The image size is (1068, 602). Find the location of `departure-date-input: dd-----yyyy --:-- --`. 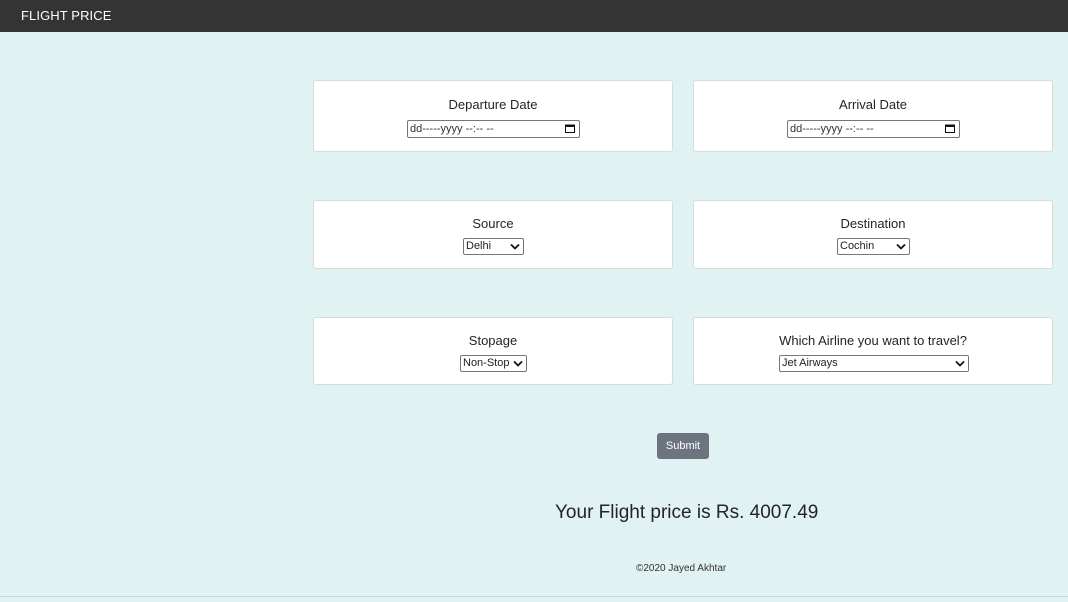

departure-date-input: dd-----yyyy --:-- -- is located at coordinates (493, 129).